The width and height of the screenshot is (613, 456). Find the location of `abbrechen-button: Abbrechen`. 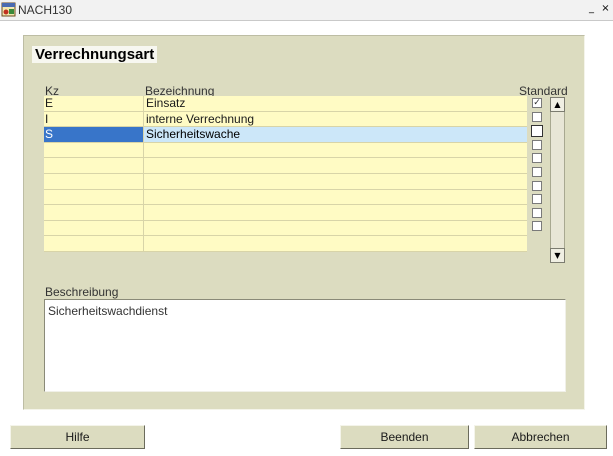

abbrechen-button: Abbrechen is located at coordinates (540, 437).